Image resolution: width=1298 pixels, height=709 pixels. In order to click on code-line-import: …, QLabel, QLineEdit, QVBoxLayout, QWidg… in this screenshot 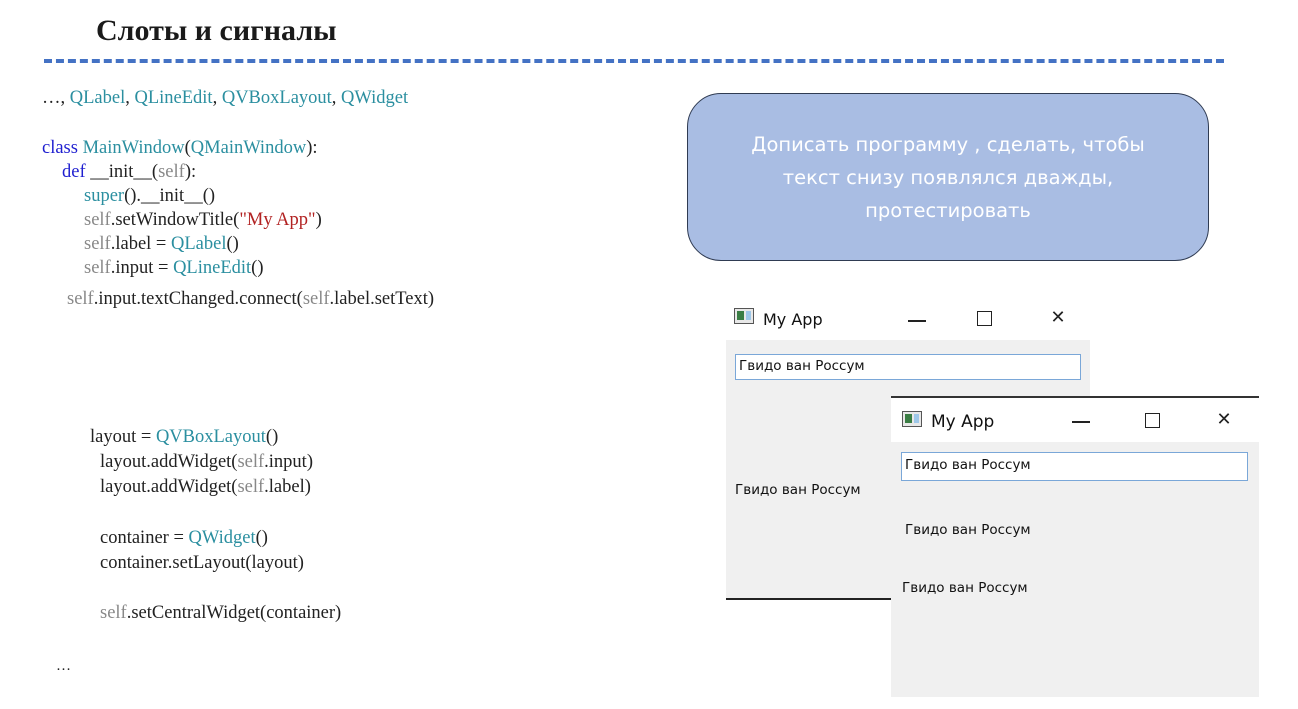, I will do `click(225, 98)`.